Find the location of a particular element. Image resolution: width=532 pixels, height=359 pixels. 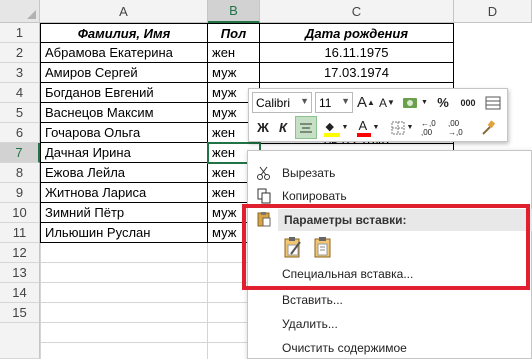

shrink-font-button: A ▼ is located at coordinates (387, 102).